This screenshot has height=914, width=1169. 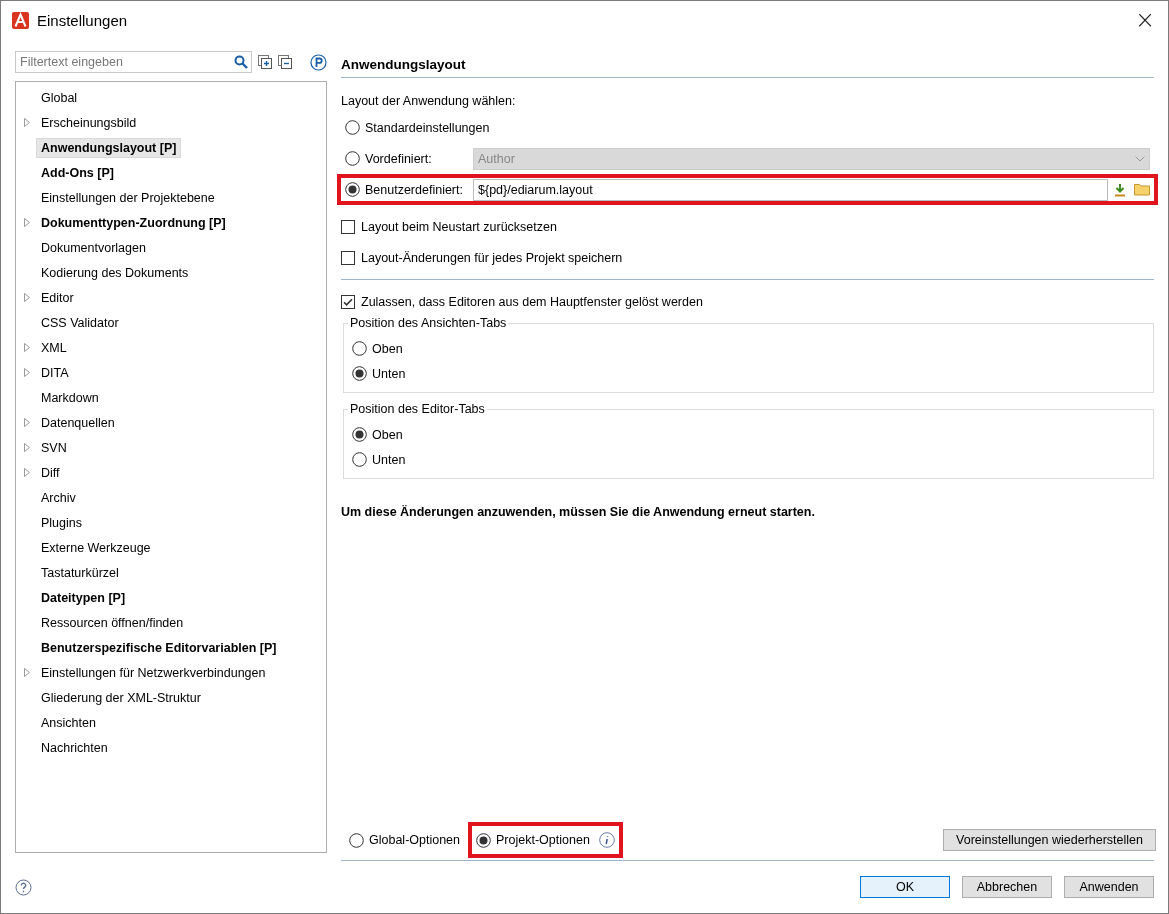 I want to click on chevron-icon, so click(x=1140, y=158).